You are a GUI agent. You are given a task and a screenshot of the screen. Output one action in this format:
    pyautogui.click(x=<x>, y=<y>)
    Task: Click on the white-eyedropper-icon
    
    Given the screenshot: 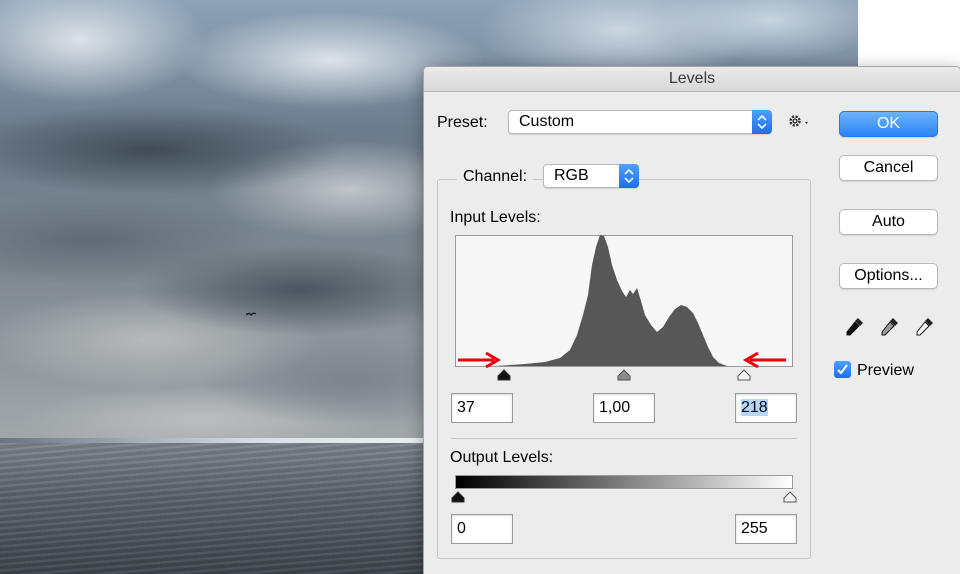 What is the action you would take?
    pyautogui.click(x=925, y=326)
    